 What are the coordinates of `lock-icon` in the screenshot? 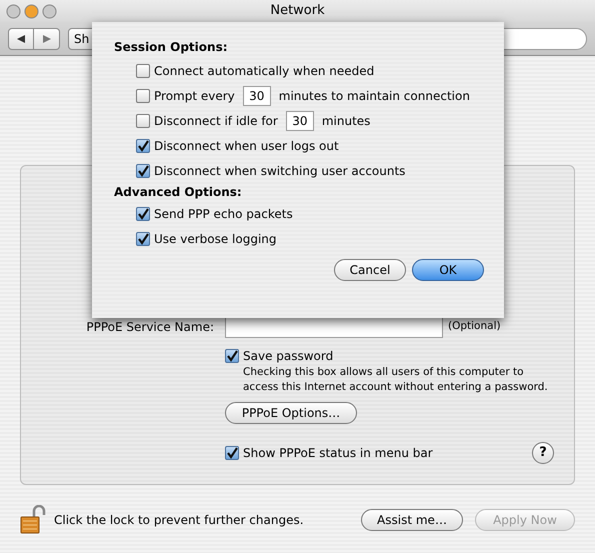 It's located at (33, 520).